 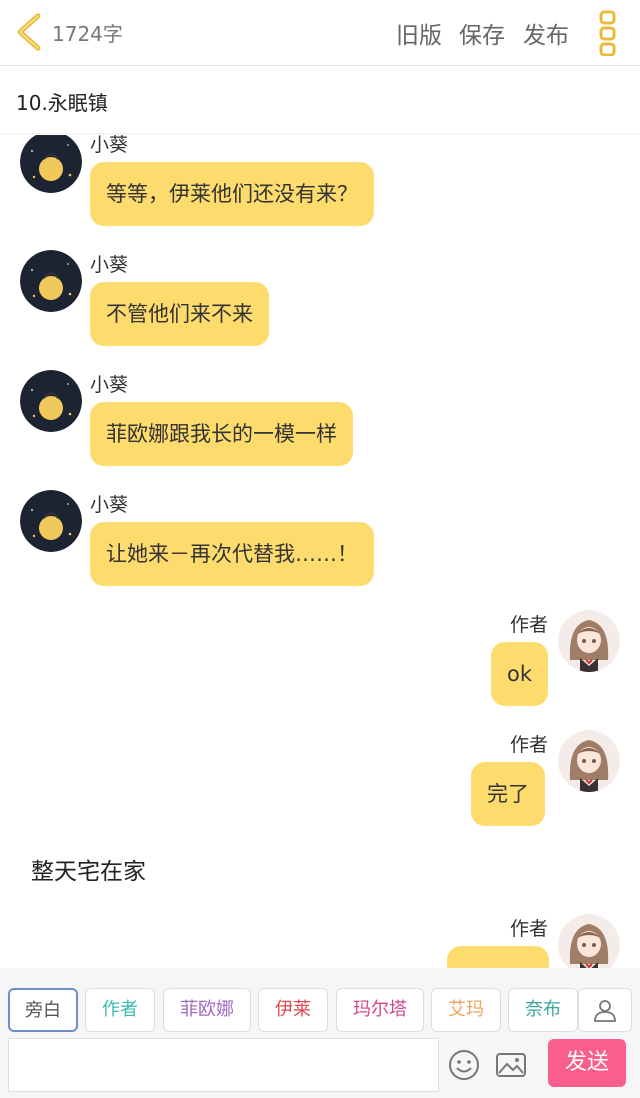 What do you see at coordinates (62, 101) in the screenshot?
I see `chapter-title: 10.永眠镇` at bounding box center [62, 101].